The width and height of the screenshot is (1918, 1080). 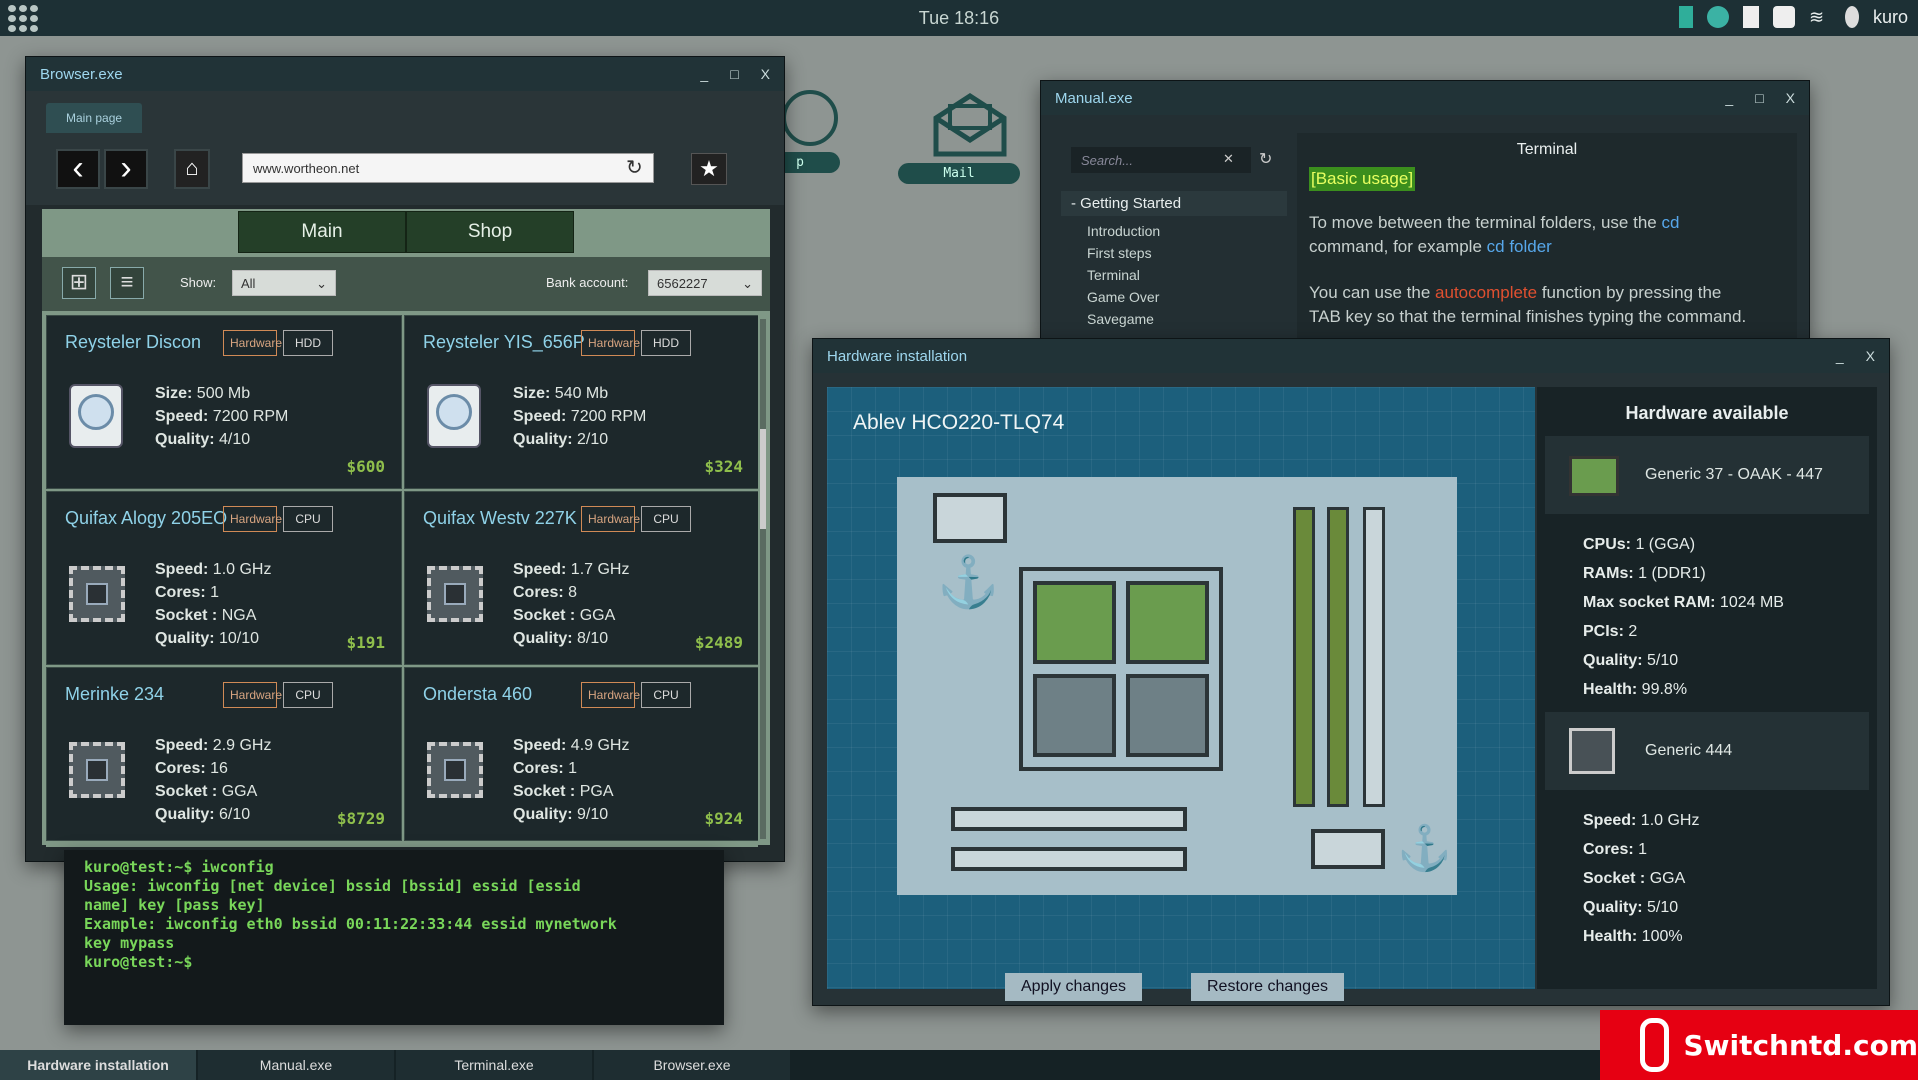 What do you see at coordinates (897, 356) in the screenshot?
I see `window-title: Hardware installation` at bounding box center [897, 356].